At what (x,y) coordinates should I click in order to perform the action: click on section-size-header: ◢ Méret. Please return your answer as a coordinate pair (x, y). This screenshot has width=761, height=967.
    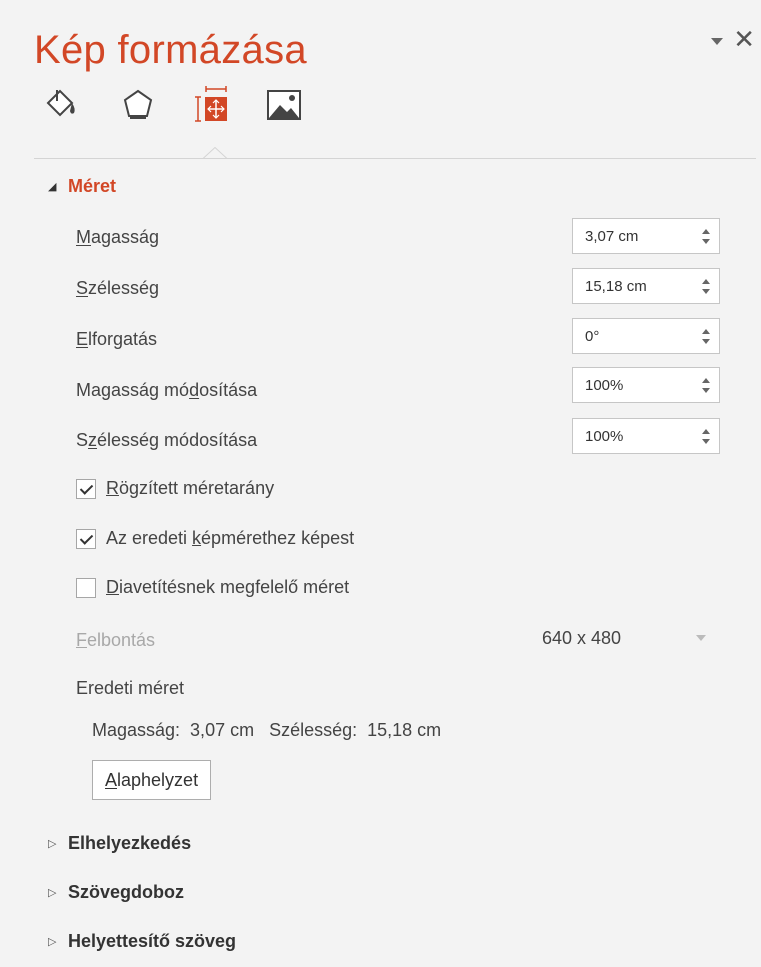
    Looking at the image, I should click on (82, 186).